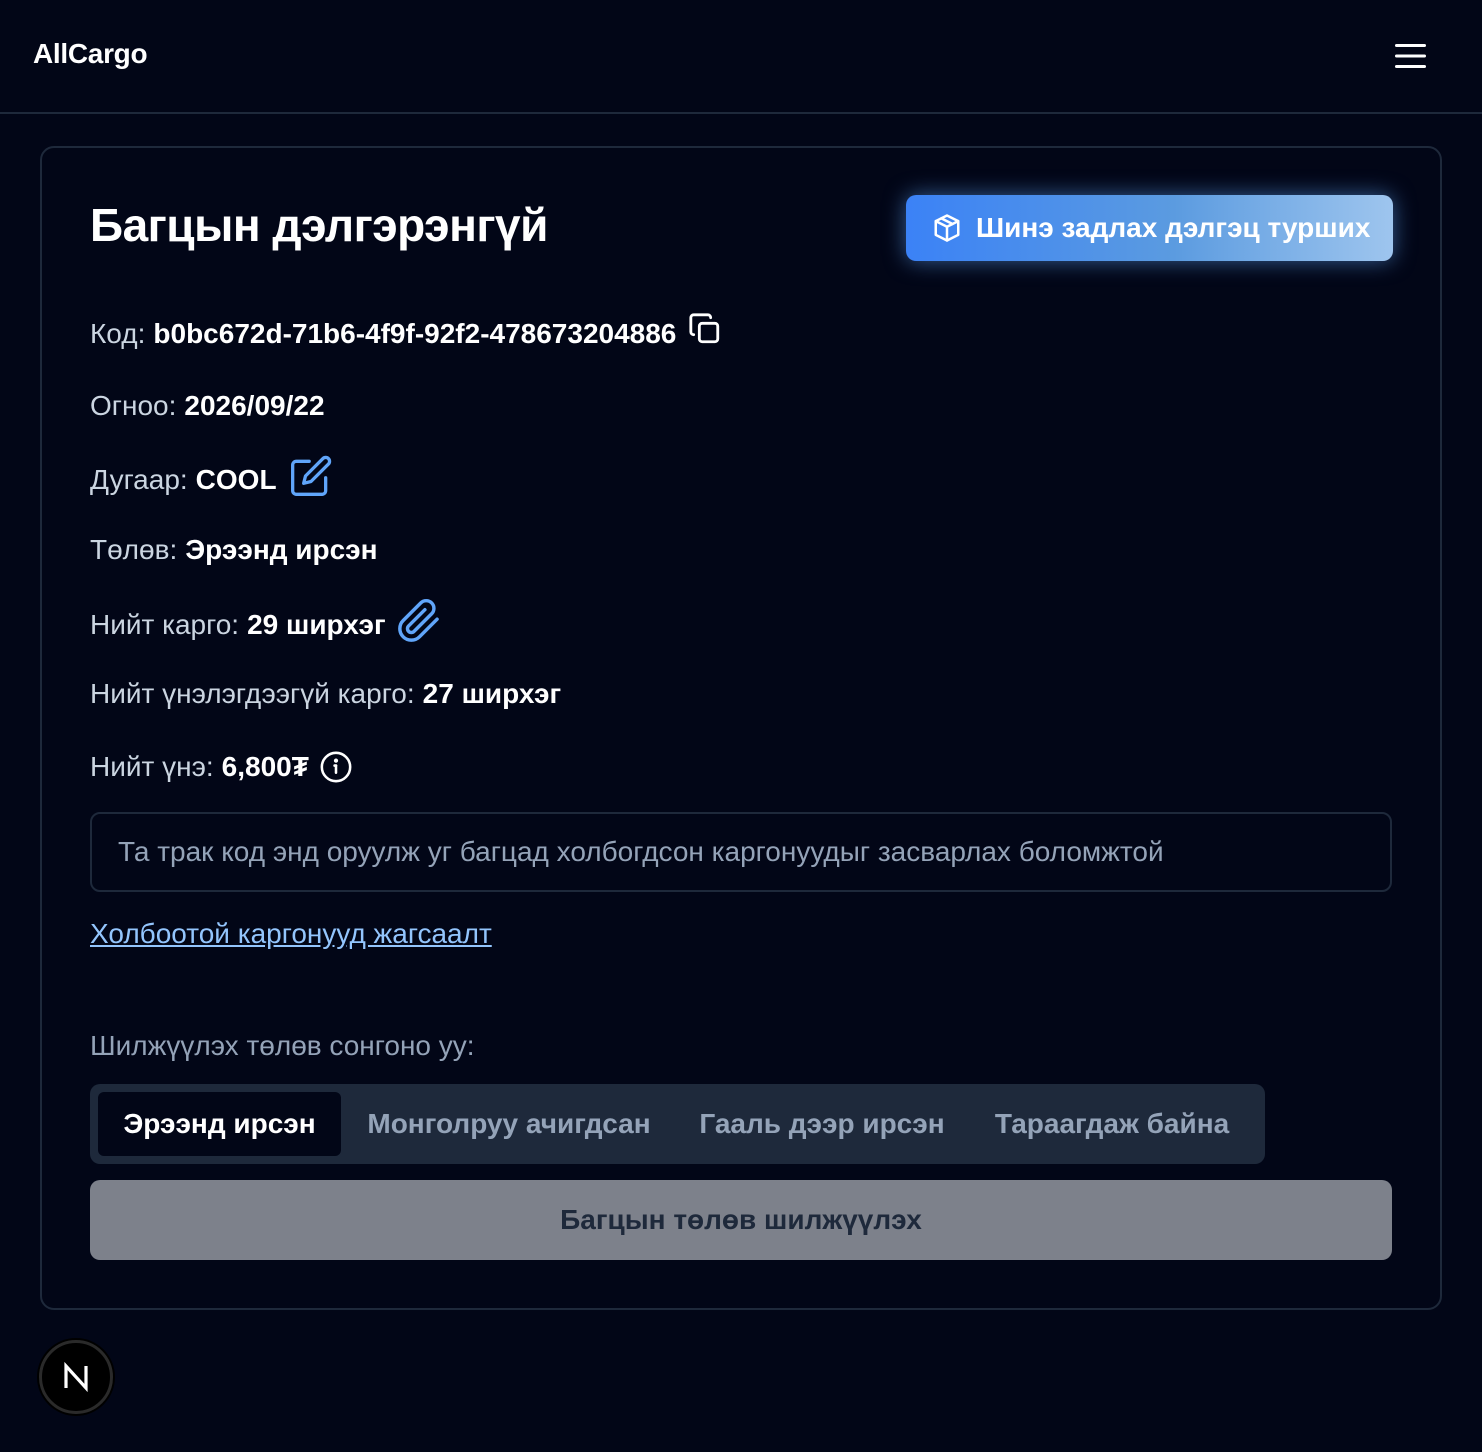 Image resolution: width=1482 pixels, height=1452 pixels. I want to click on status-label: Төлөв:, so click(134, 549).